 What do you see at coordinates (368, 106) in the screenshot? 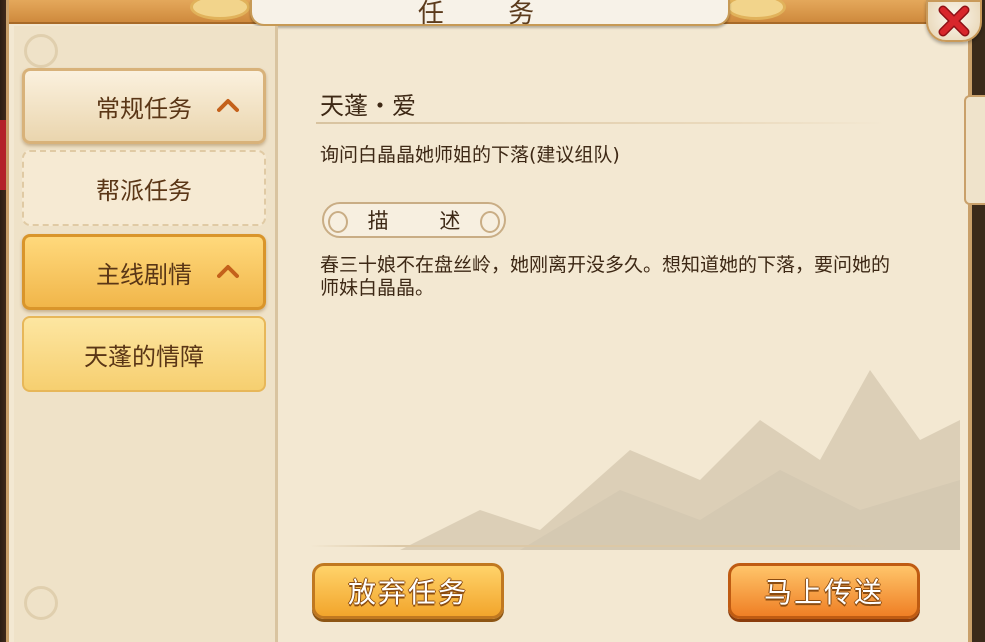
I see `quest-title: 天蓬・爱` at bounding box center [368, 106].